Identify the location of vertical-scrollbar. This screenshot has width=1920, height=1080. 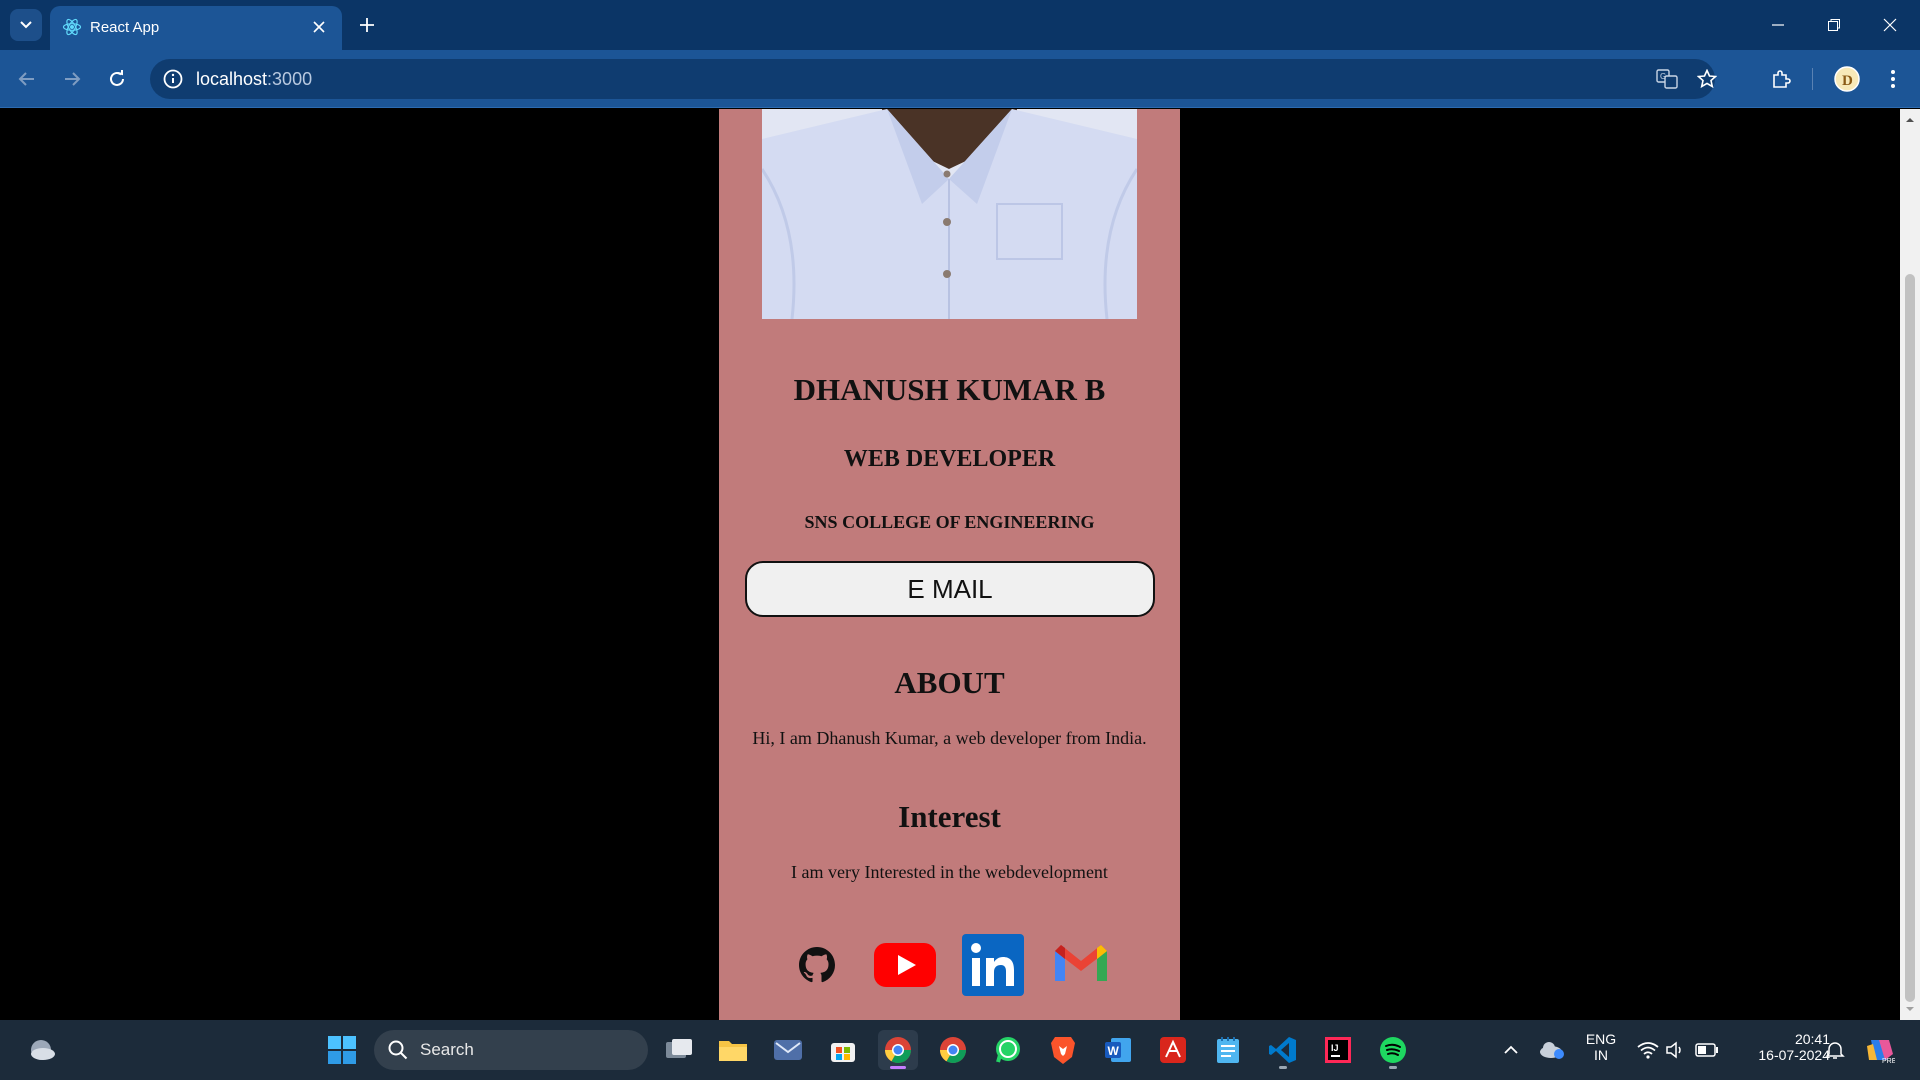
(1910, 564).